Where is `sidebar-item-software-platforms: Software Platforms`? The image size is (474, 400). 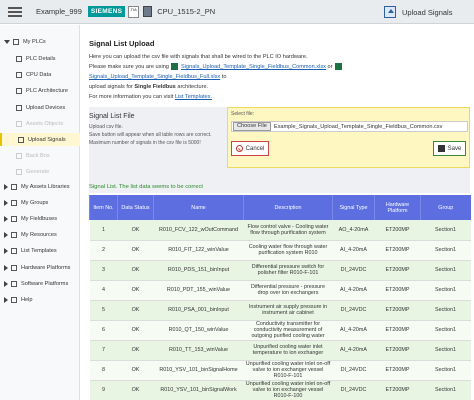 sidebar-item-software-platforms: Software Platforms is located at coordinates (40, 283).